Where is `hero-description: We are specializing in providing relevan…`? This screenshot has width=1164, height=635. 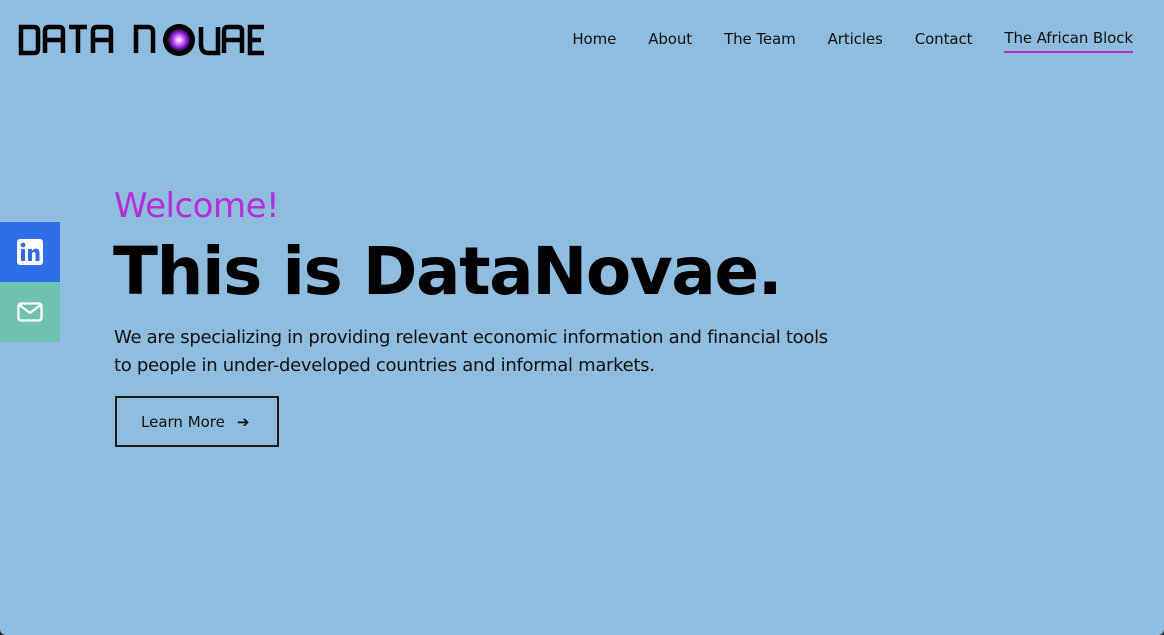 hero-description: We are specializing in providing relevan… is located at coordinates (471, 351).